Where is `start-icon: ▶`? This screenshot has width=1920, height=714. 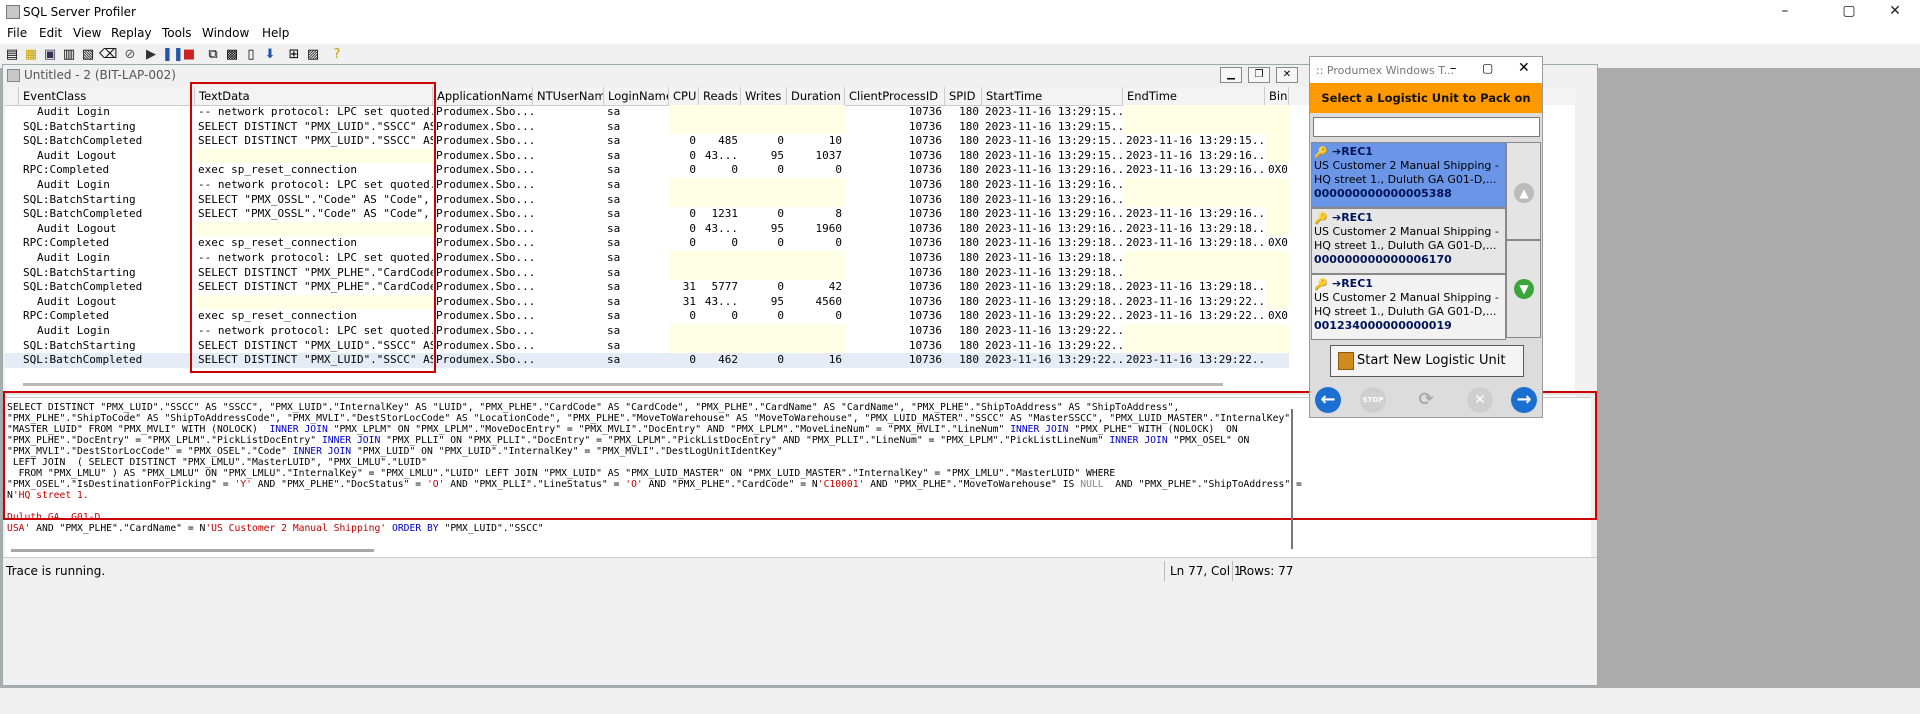
start-icon: ▶ is located at coordinates (151, 55).